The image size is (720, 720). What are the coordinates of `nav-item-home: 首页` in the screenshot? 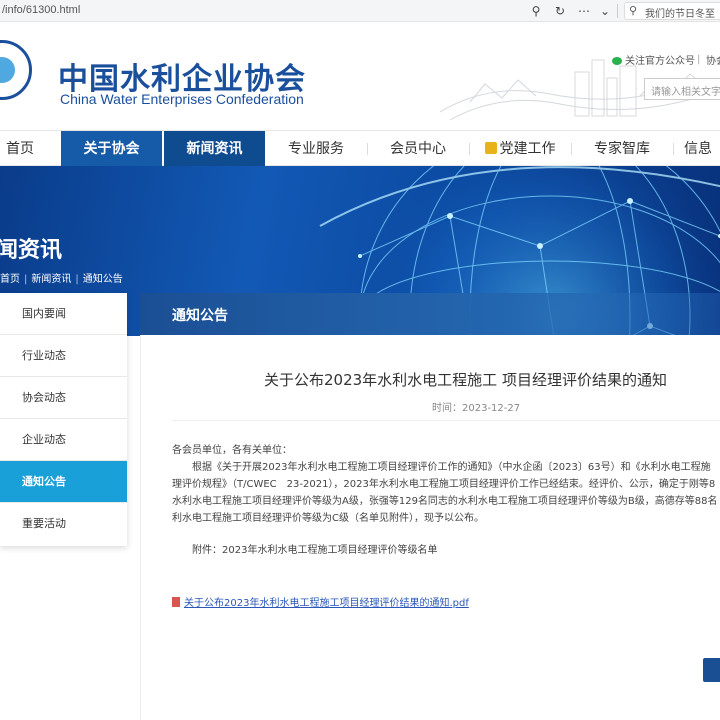 It's located at (25, 149).